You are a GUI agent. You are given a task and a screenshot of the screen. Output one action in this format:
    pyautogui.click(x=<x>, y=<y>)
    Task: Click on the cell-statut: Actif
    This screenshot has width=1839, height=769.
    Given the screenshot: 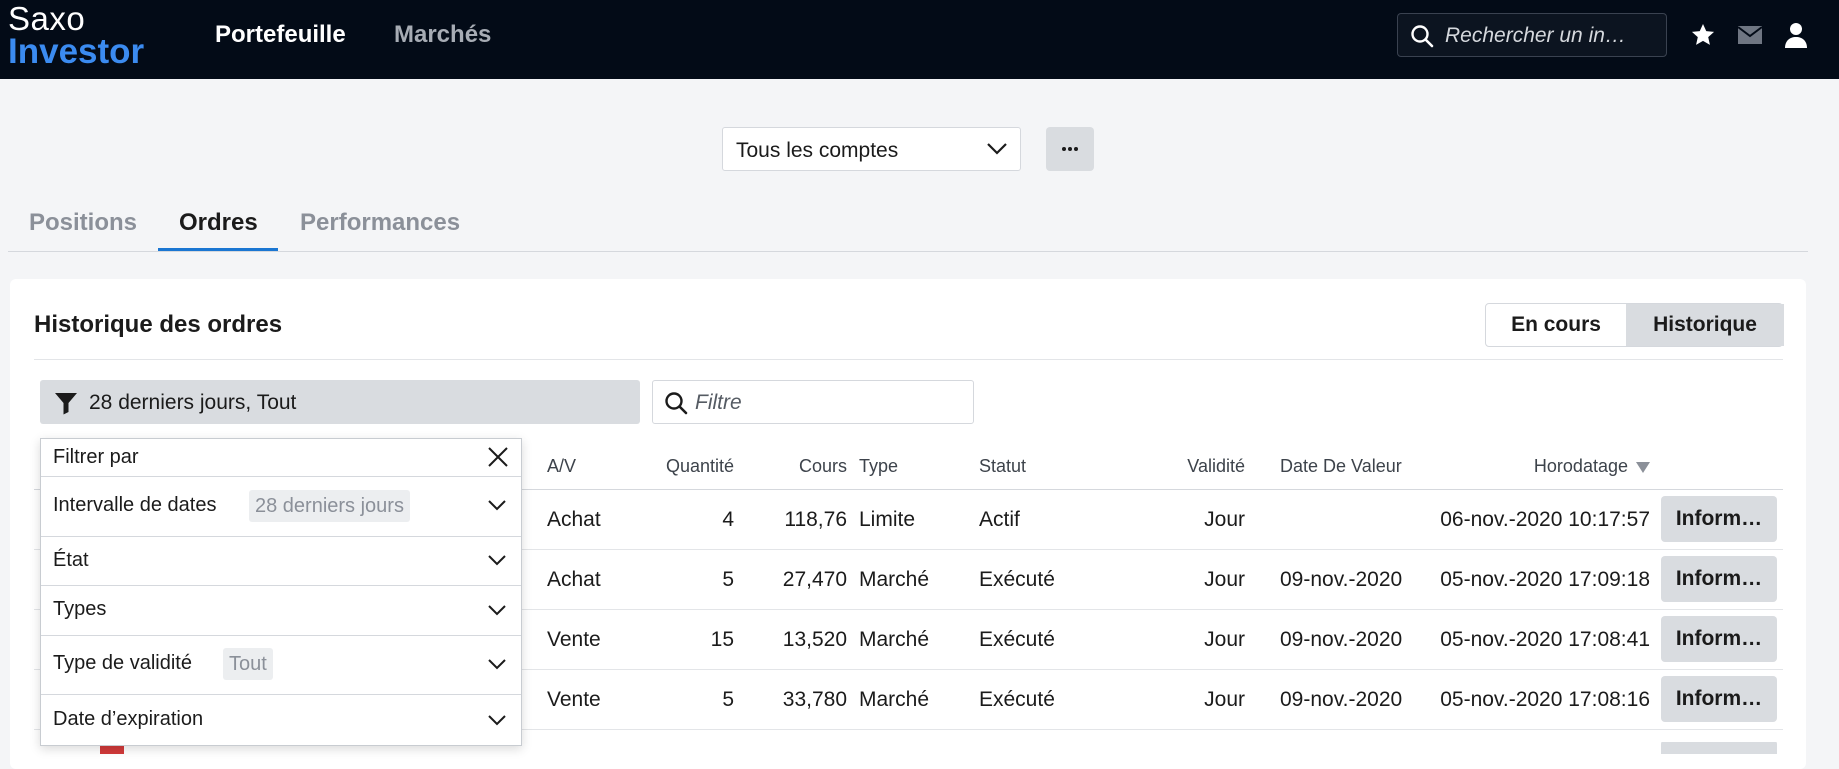 What is the action you would take?
    pyautogui.click(x=999, y=519)
    